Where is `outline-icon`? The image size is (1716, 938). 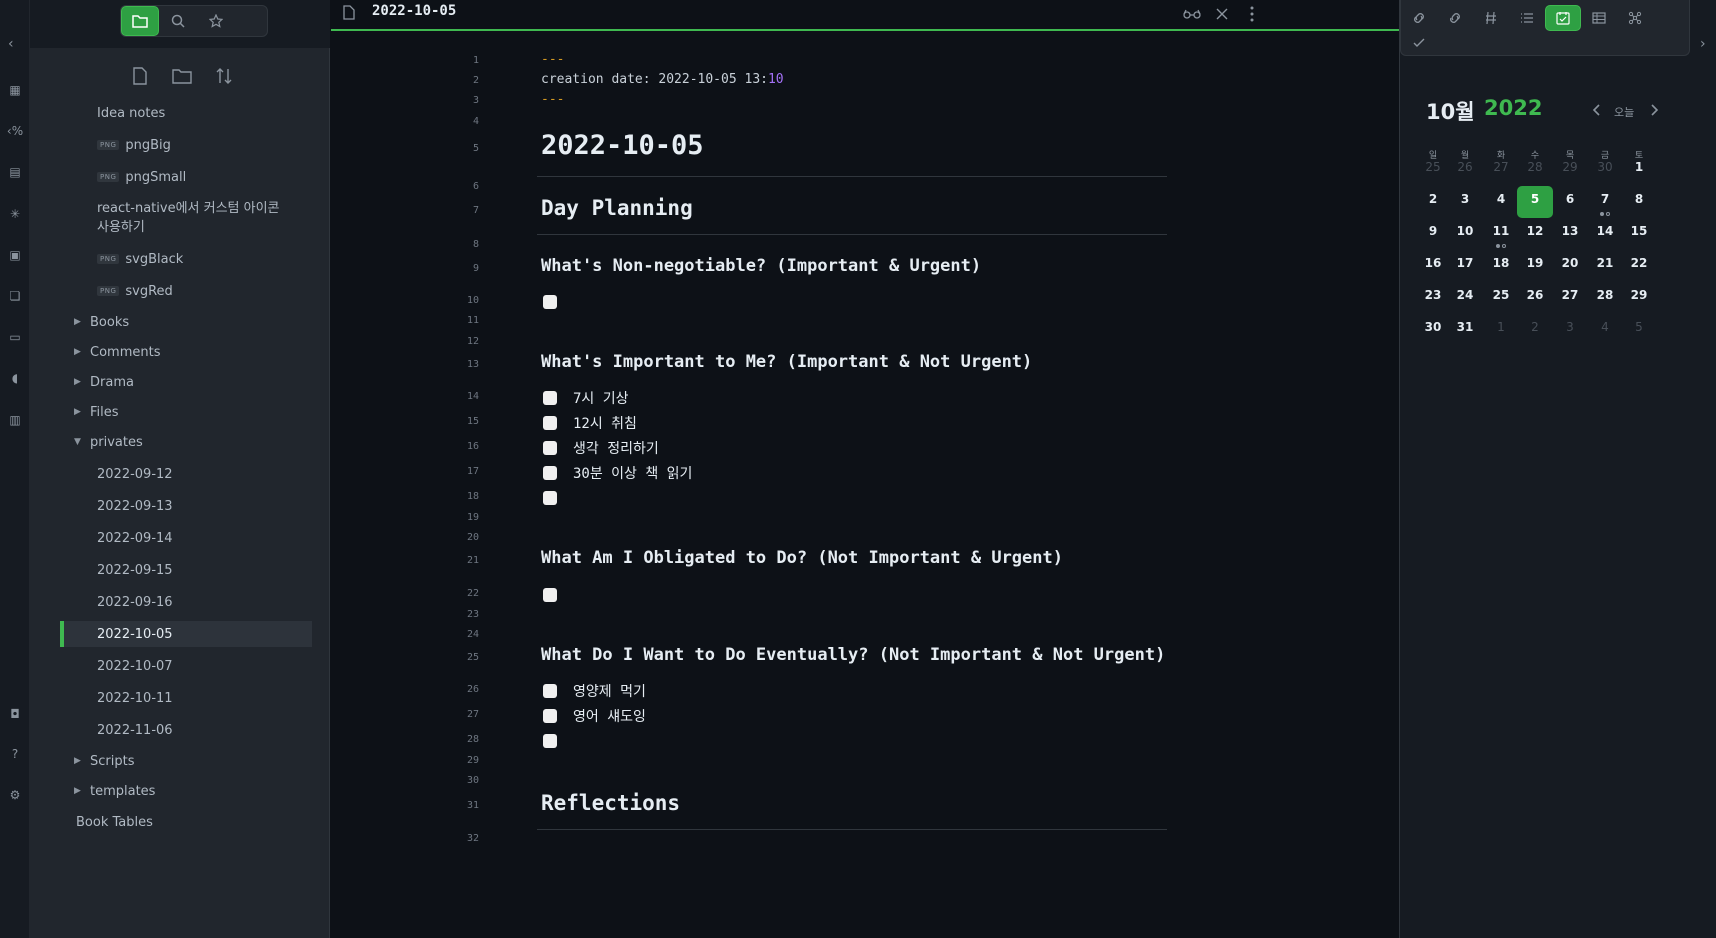 outline-icon is located at coordinates (1527, 18).